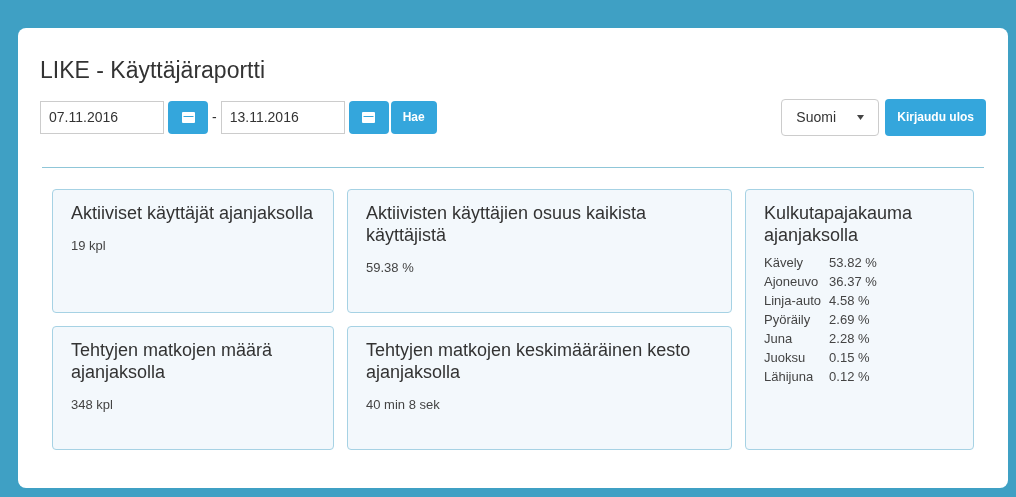 The image size is (1016, 497). What do you see at coordinates (507, 223) in the screenshot?
I see `card-title: Aktiivisten käyttäjien osuus kaikista käyttäjistä` at bounding box center [507, 223].